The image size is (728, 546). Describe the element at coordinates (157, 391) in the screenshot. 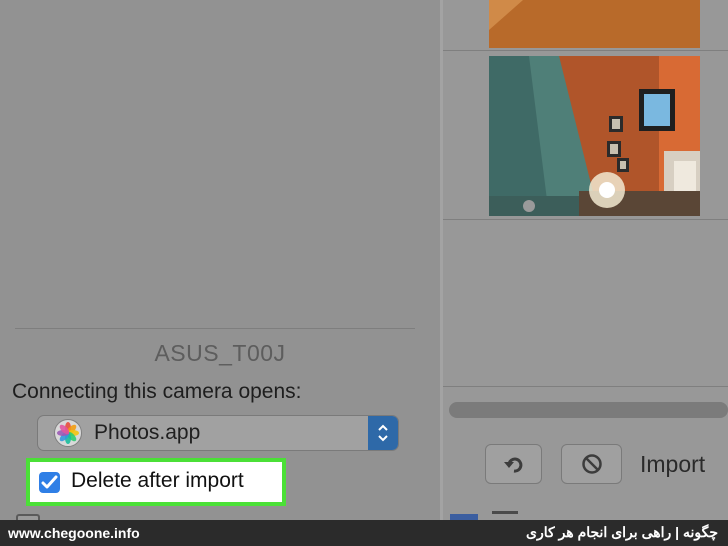

I see `connect-label: Connecting this camera opens:` at that location.